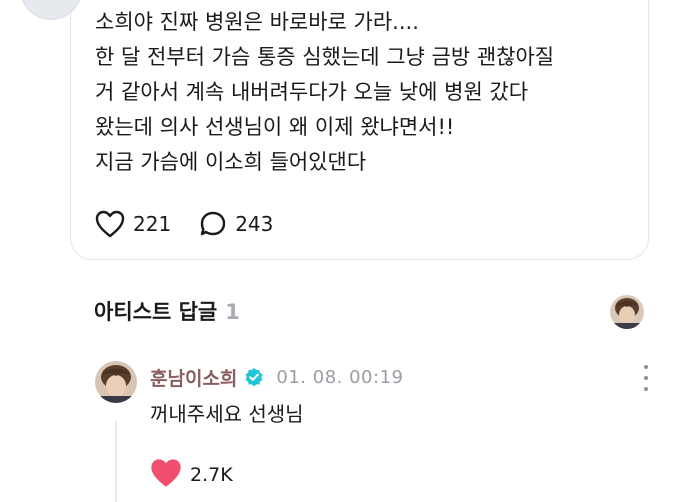  Describe the element at coordinates (213, 224) in the screenshot. I see `speech-bubble-icon` at that location.